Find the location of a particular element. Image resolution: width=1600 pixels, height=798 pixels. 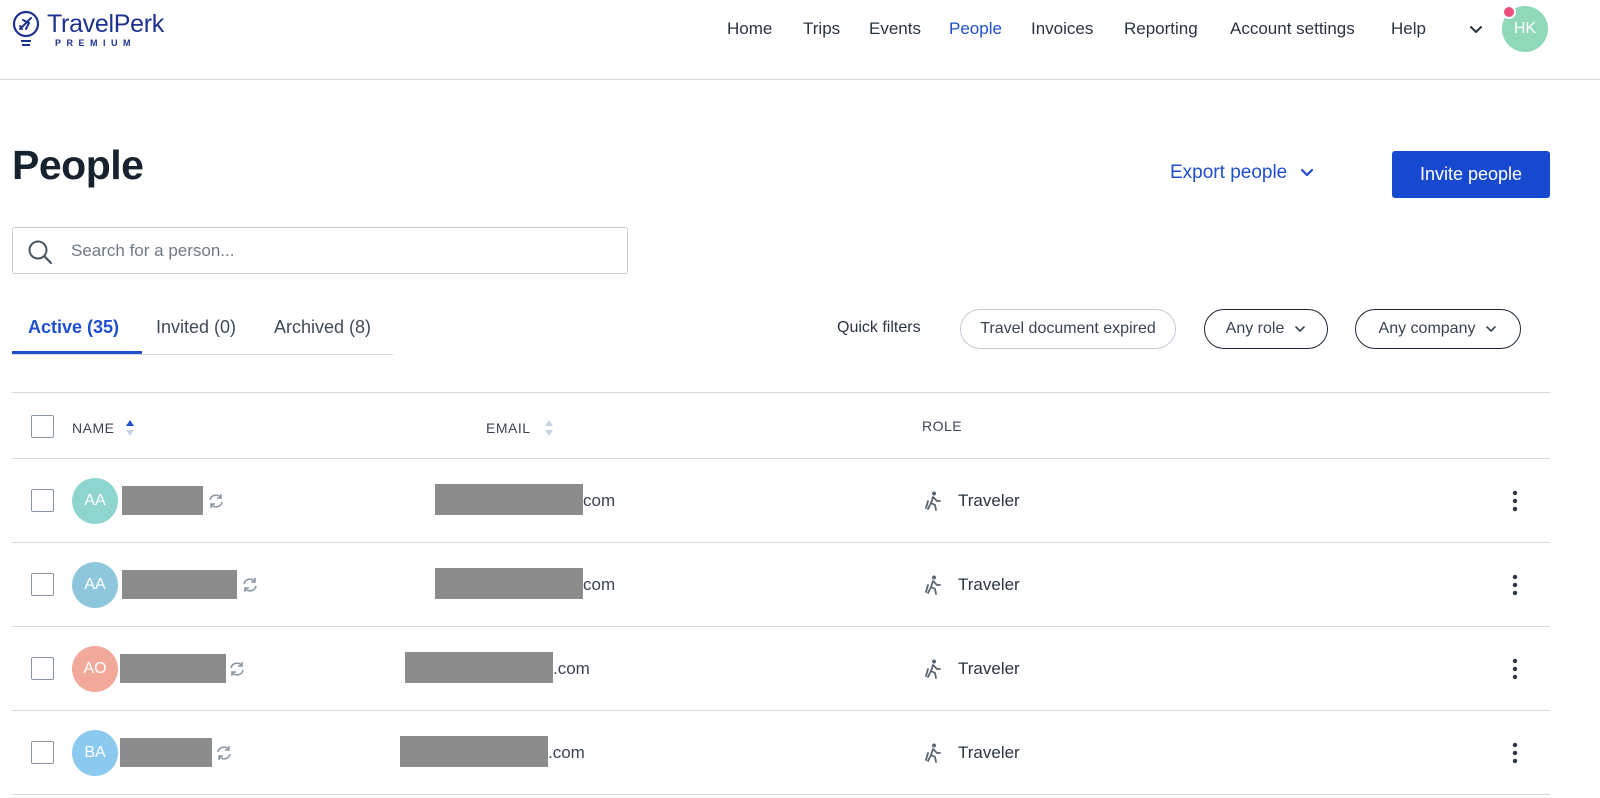

nav-reporting: Reporting is located at coordinates (1161, 29).